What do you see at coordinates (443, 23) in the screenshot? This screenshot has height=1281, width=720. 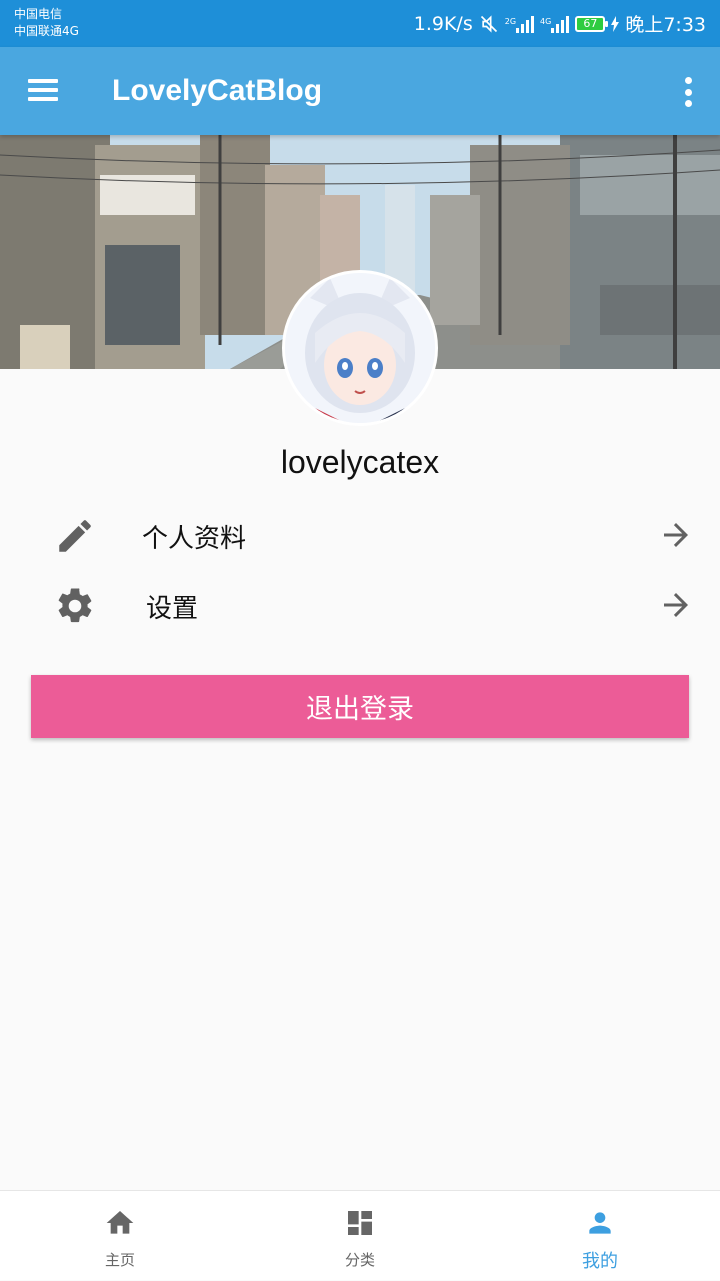 I see `network-speed: 1.9K/s` at bounding box center [443, 23].